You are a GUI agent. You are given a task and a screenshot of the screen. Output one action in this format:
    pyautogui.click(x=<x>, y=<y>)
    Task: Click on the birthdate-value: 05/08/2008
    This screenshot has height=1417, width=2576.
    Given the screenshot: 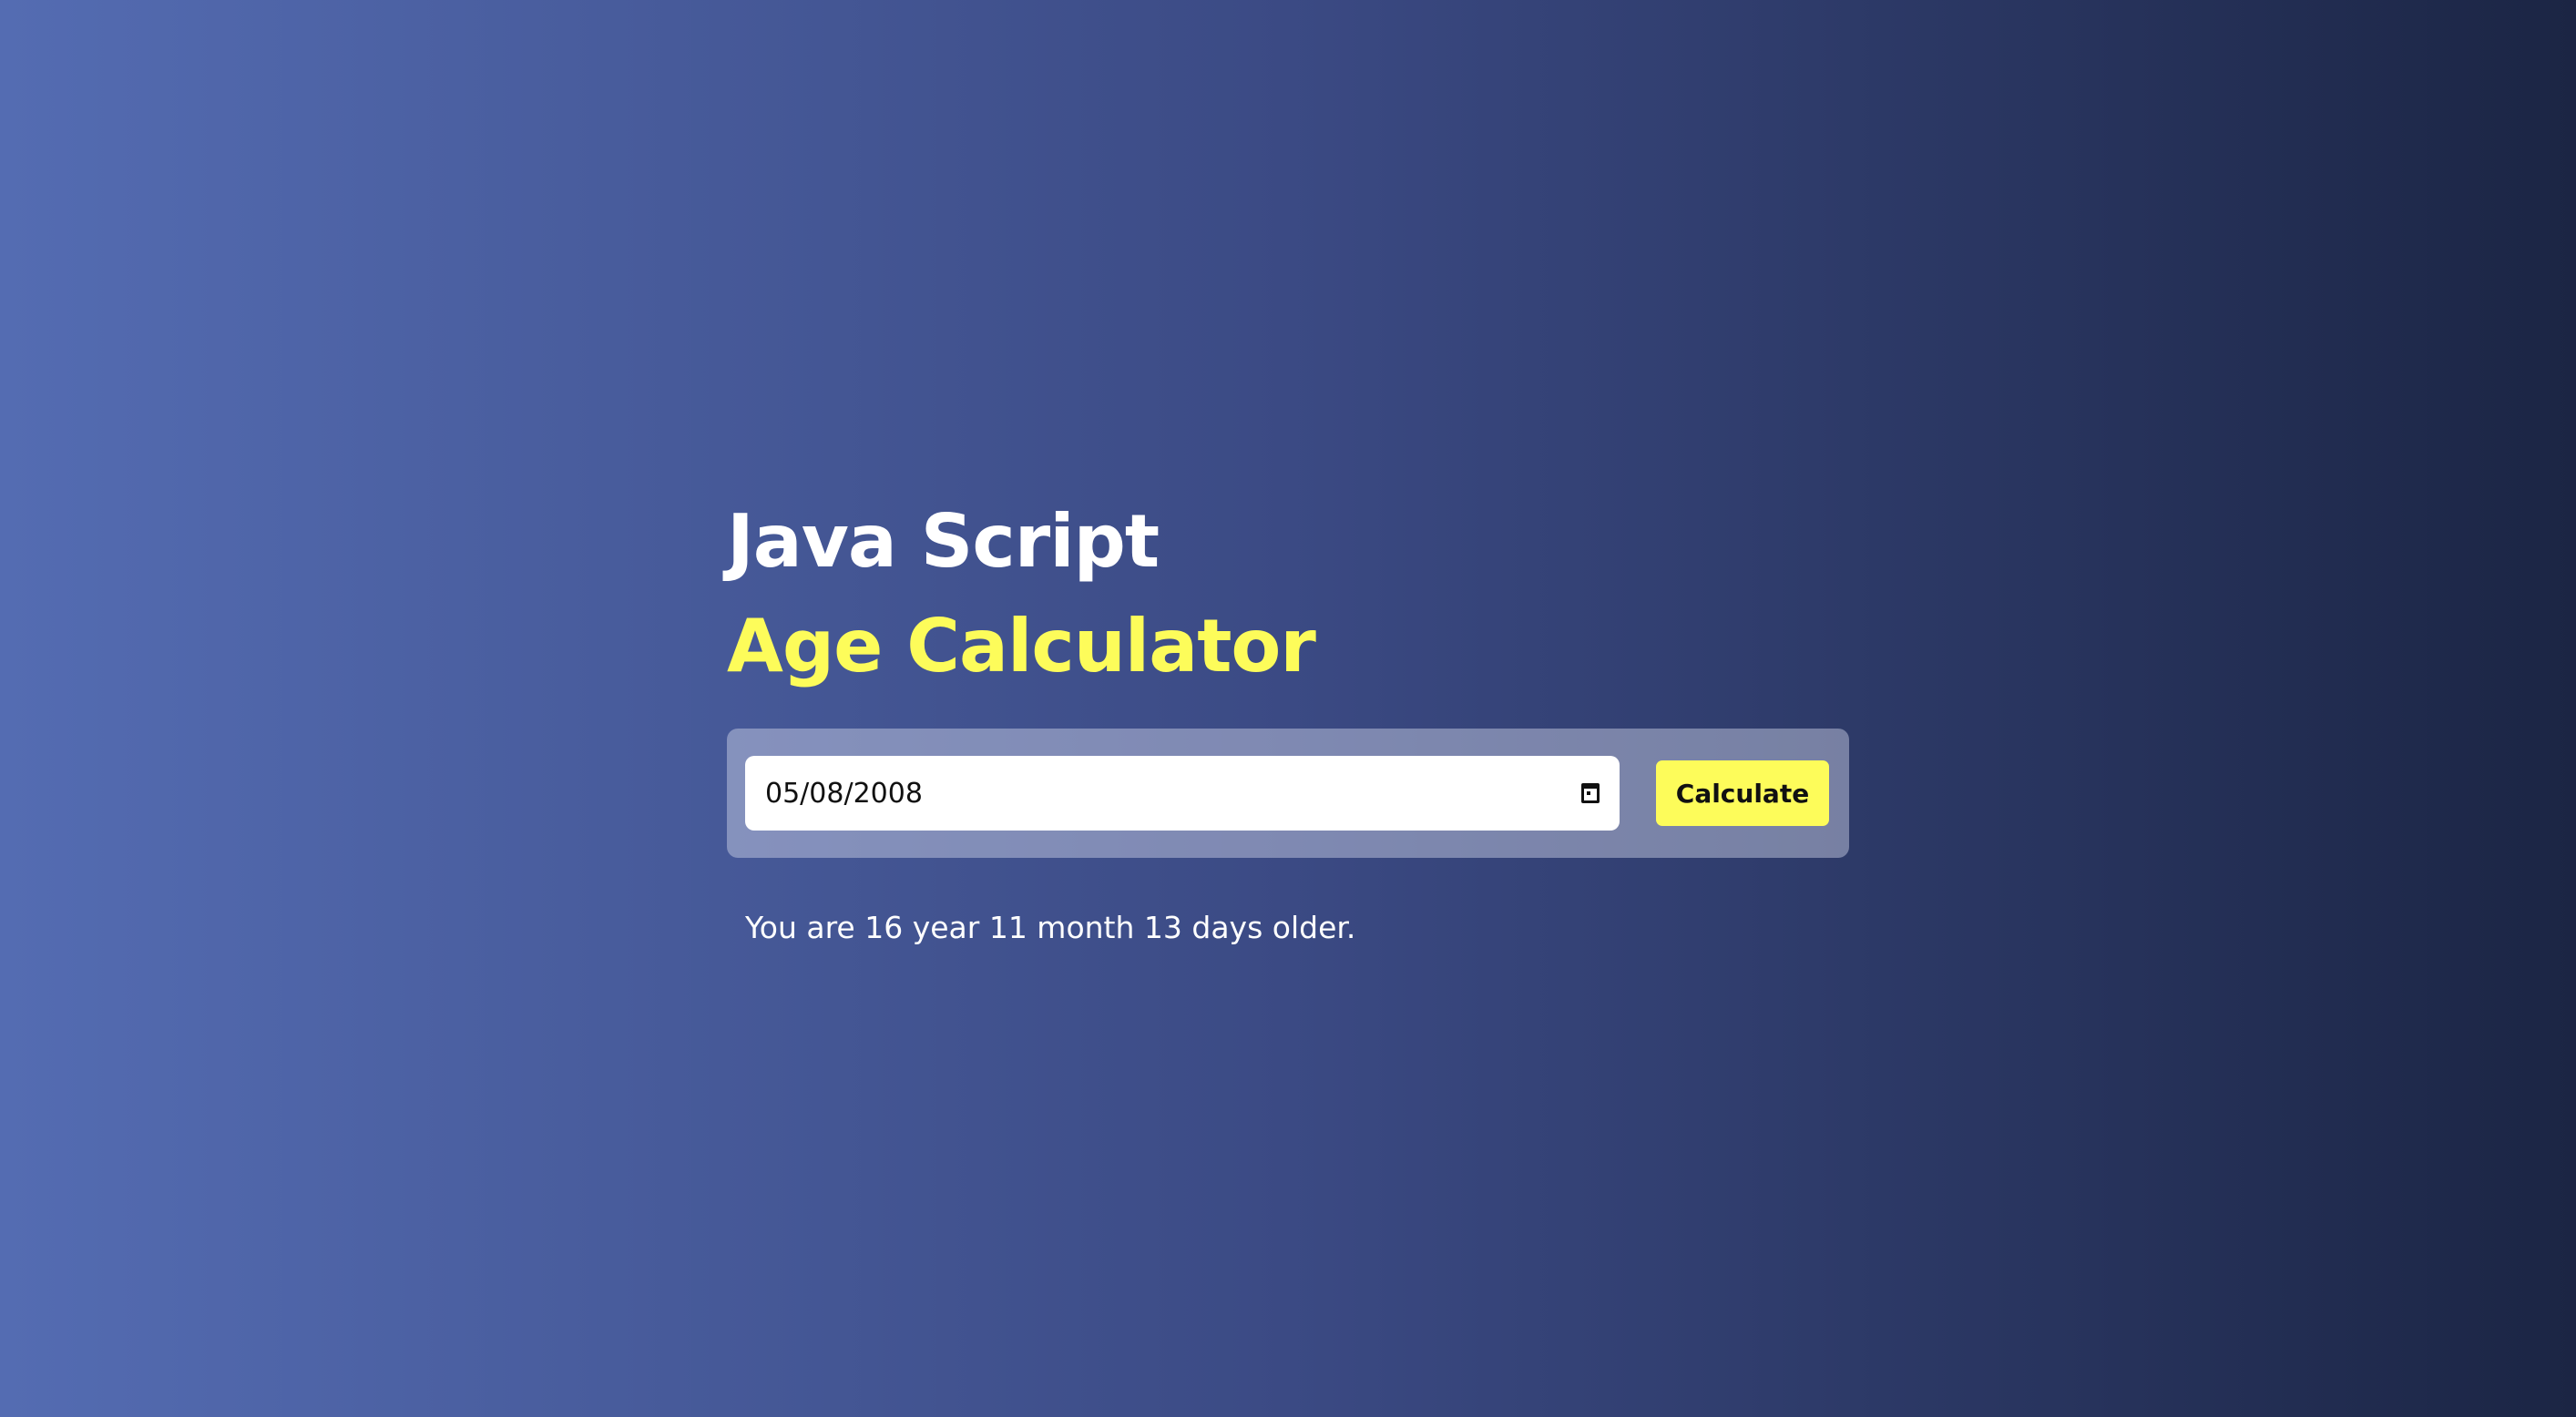 What is the action you would take?
    pyautogui.click(x=844, y=793)
    